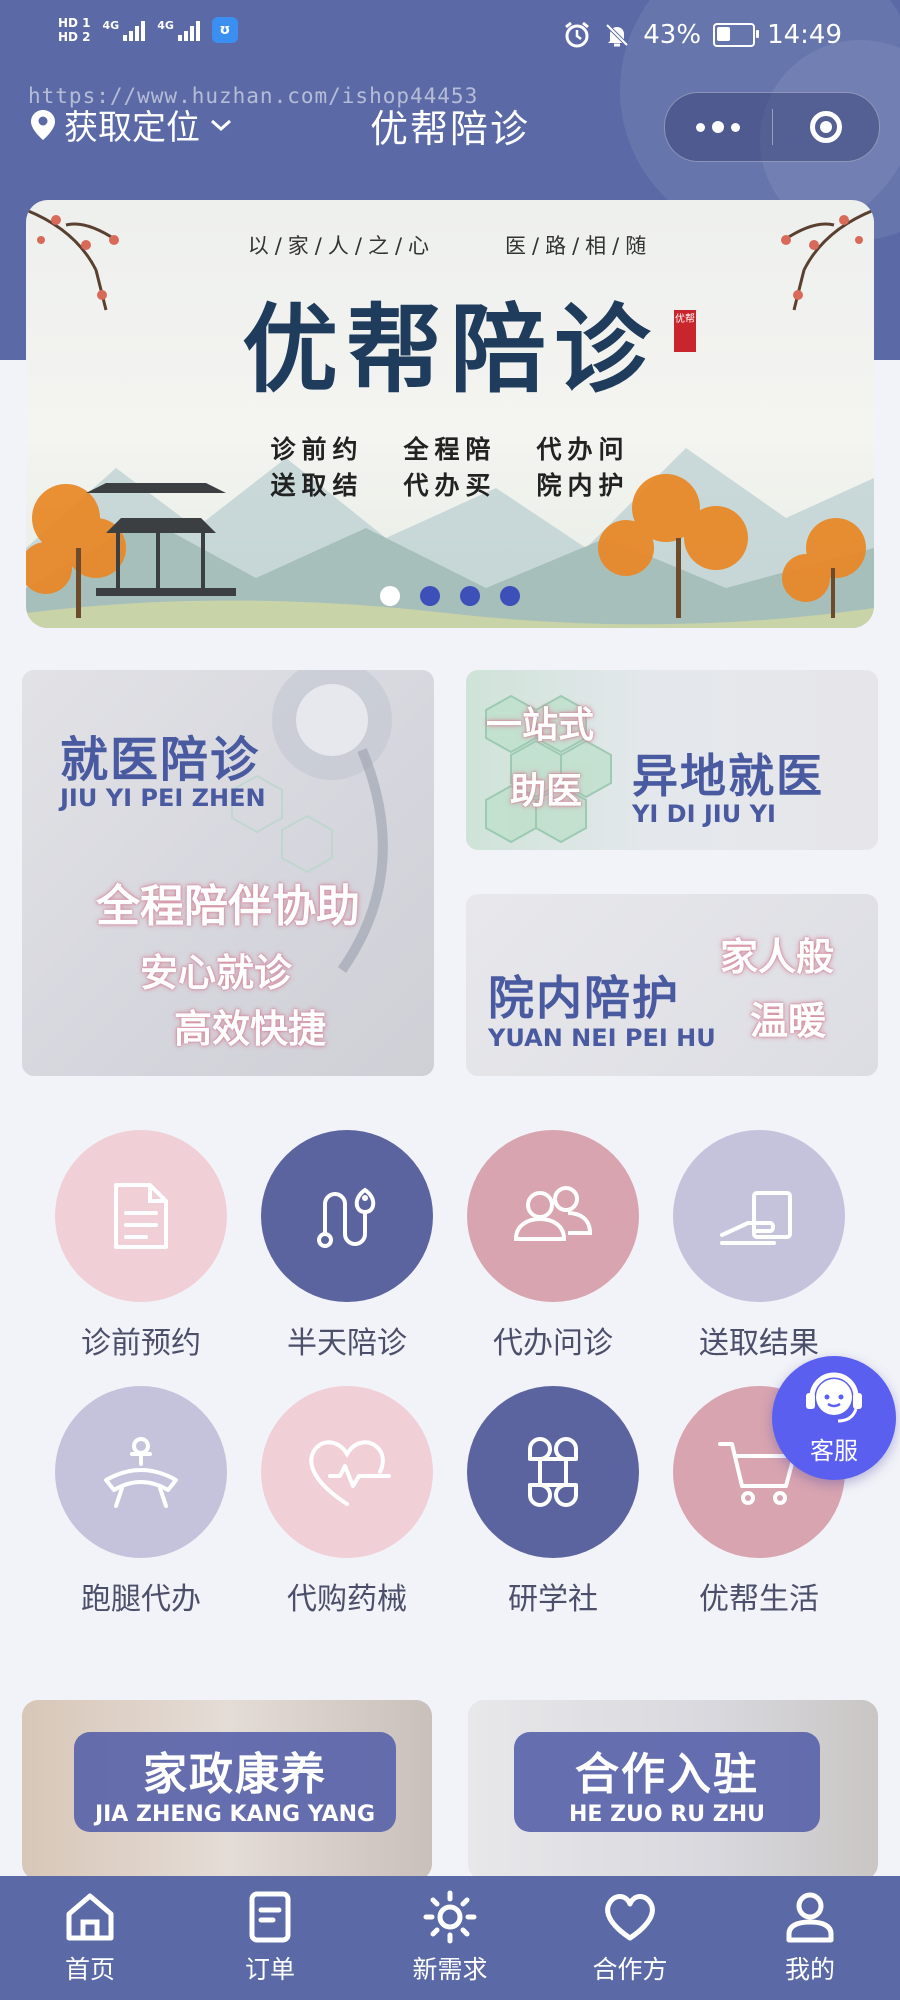 Image resolution: width=900 pixels, height=2000 pixels. Describe the element at coordinates (221, 125) in the screenshot. I see `chevron-down-icon` at that location.